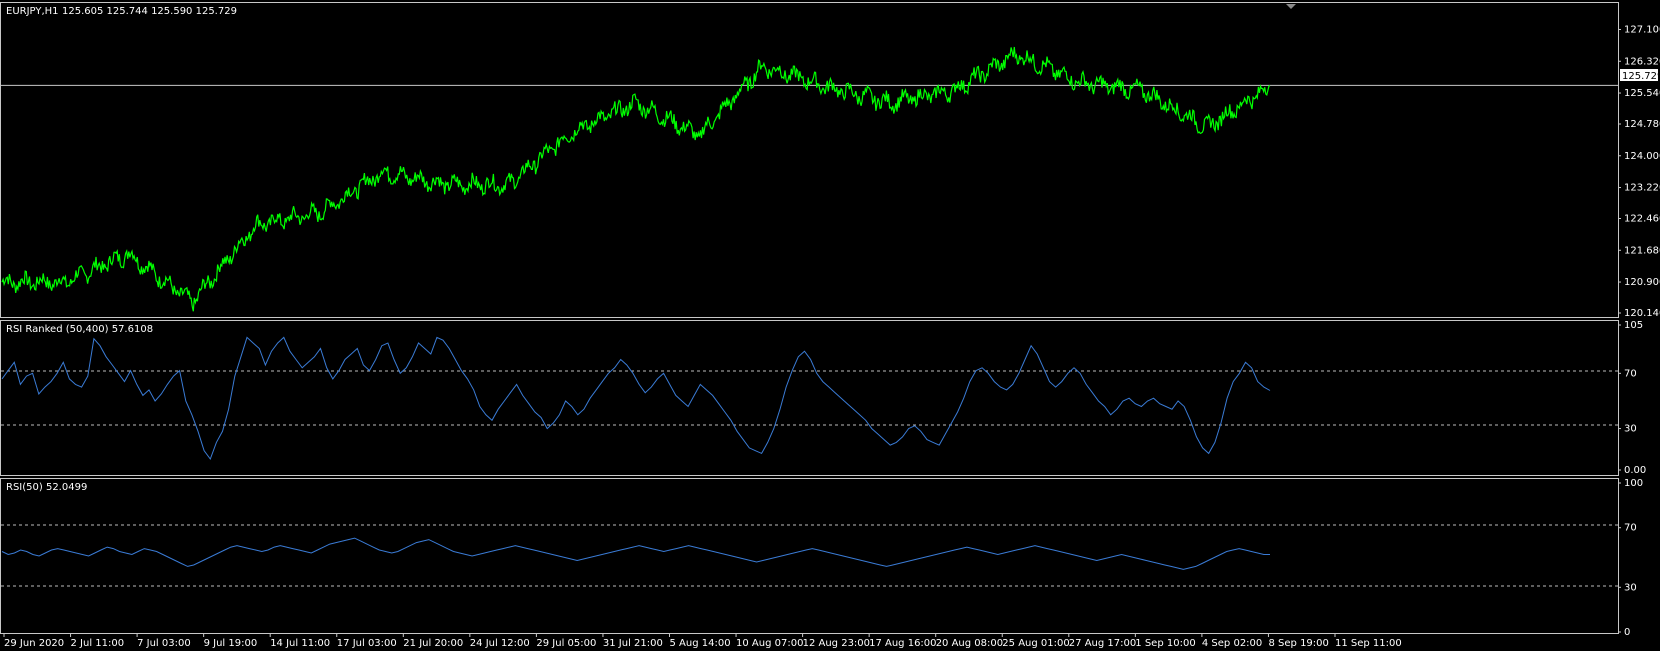  I want to click on ohlc-values: 125.605 125.744 125.590 125.729, so click(149, 11).